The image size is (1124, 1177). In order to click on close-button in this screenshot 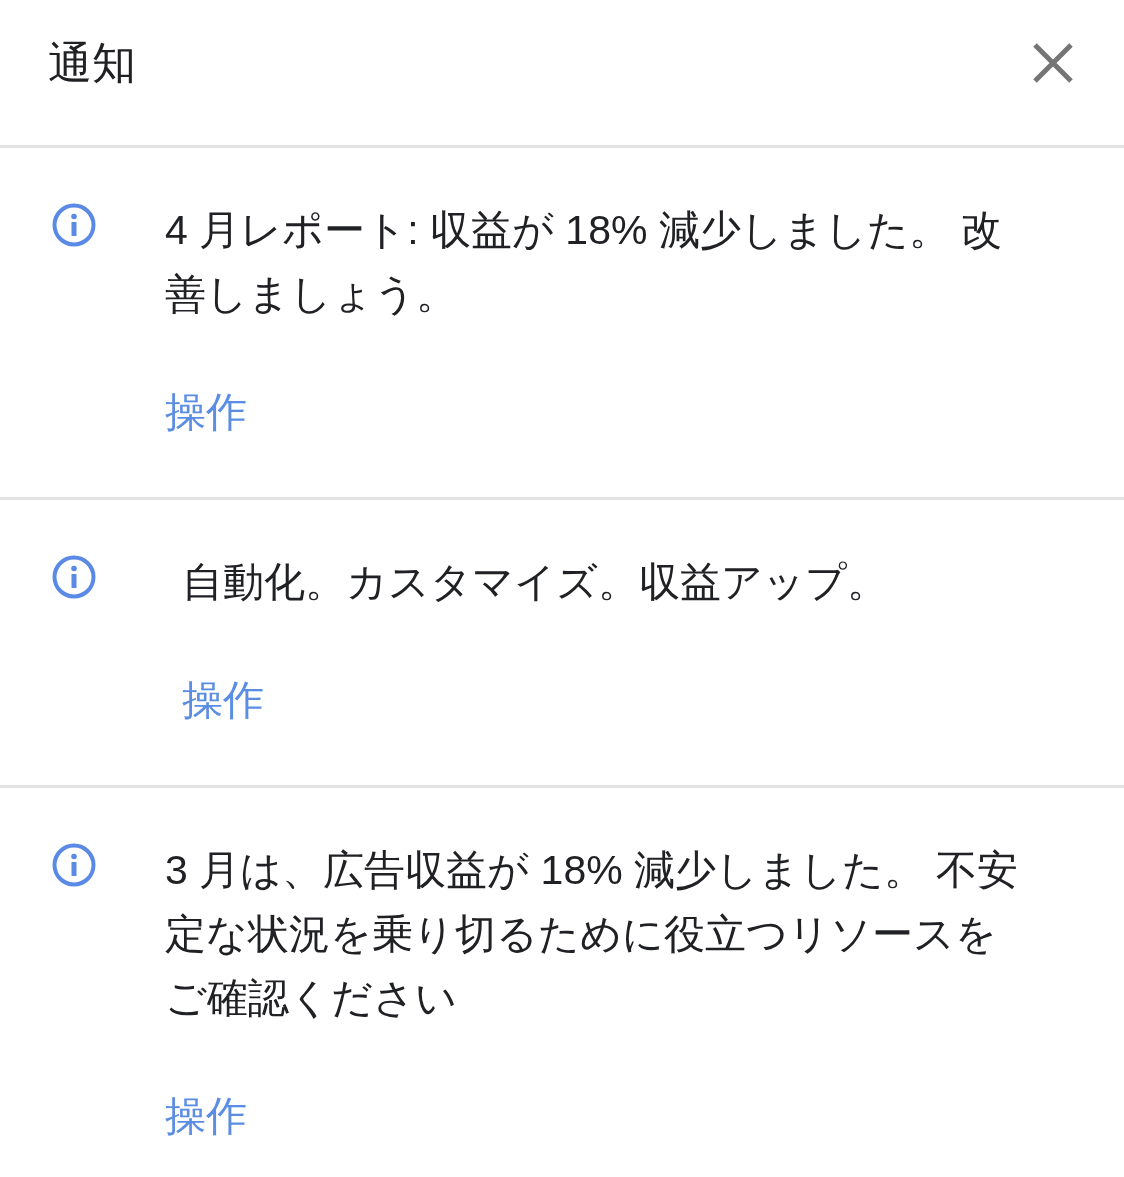, I will do `click(1053, 63)`.